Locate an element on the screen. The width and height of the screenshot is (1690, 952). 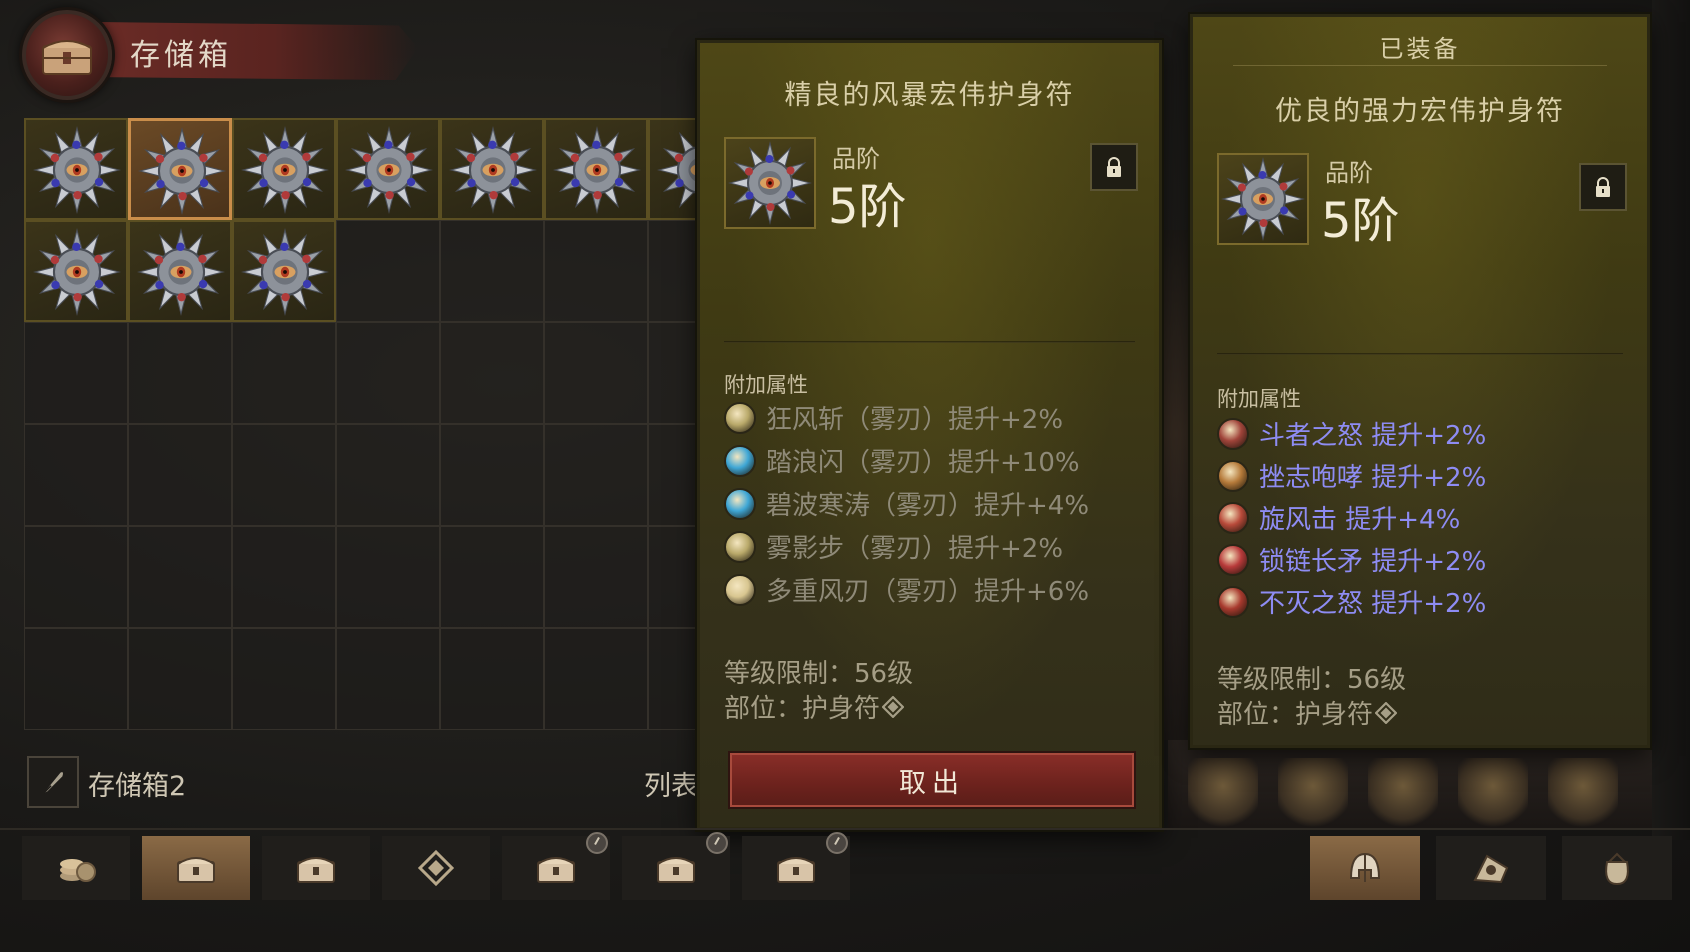
attribute-text: 挫志咆哮 提升+2% is located at coordinates (1373, 478).